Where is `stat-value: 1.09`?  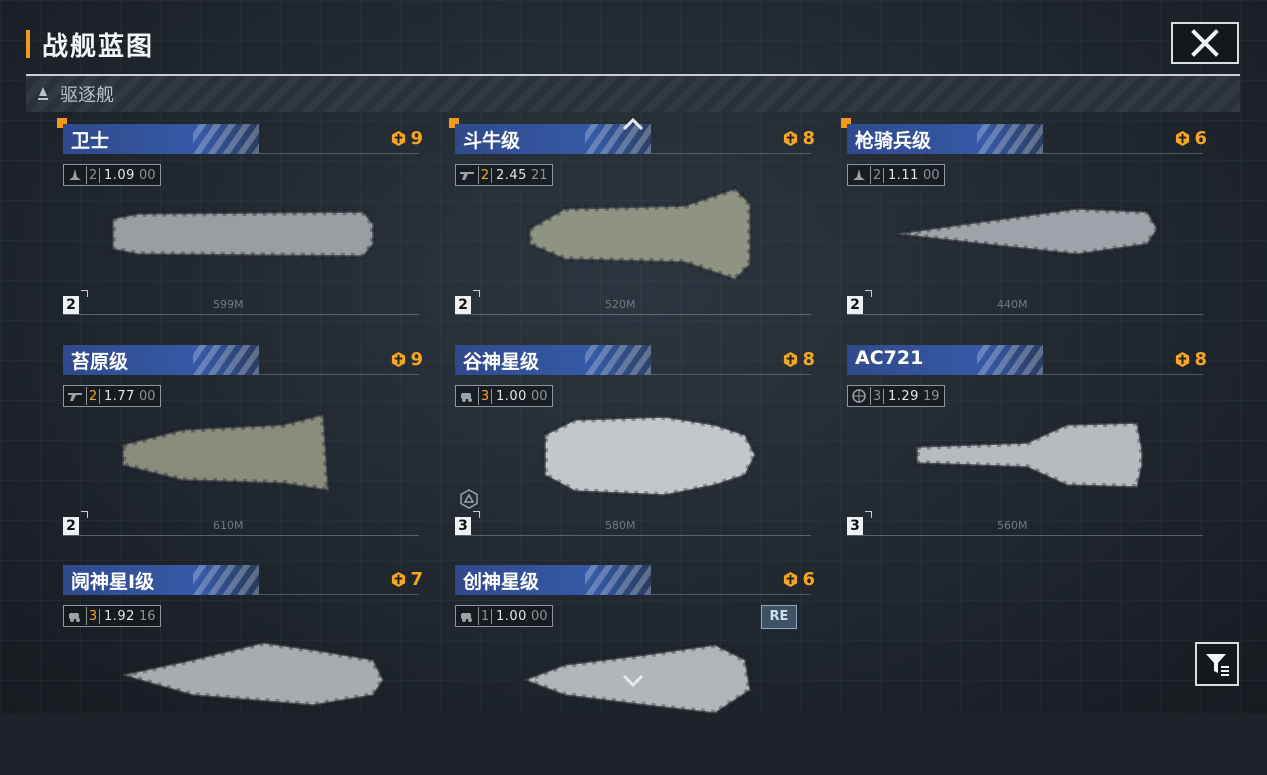
stat-value: 1.09 is located at coordinates (119, 175).